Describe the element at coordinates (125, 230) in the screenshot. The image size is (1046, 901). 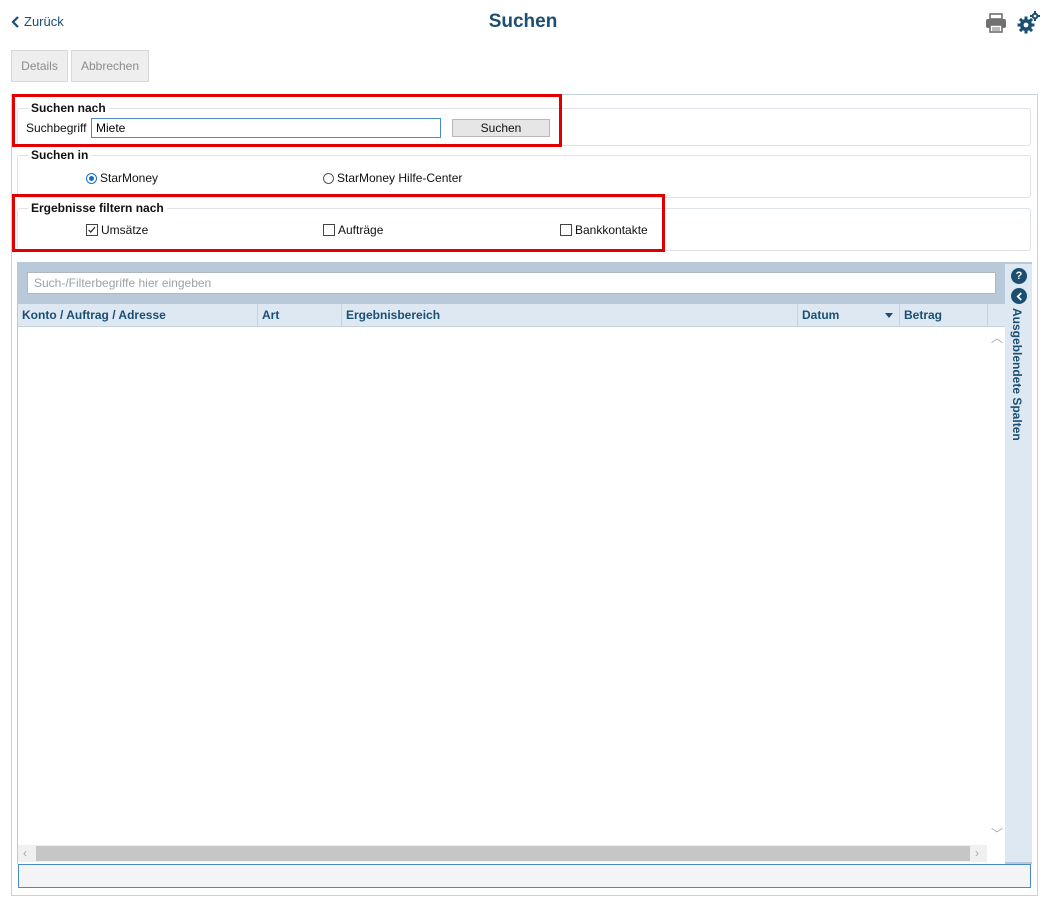
I see `checkbox-label: Umsätze` at that location.